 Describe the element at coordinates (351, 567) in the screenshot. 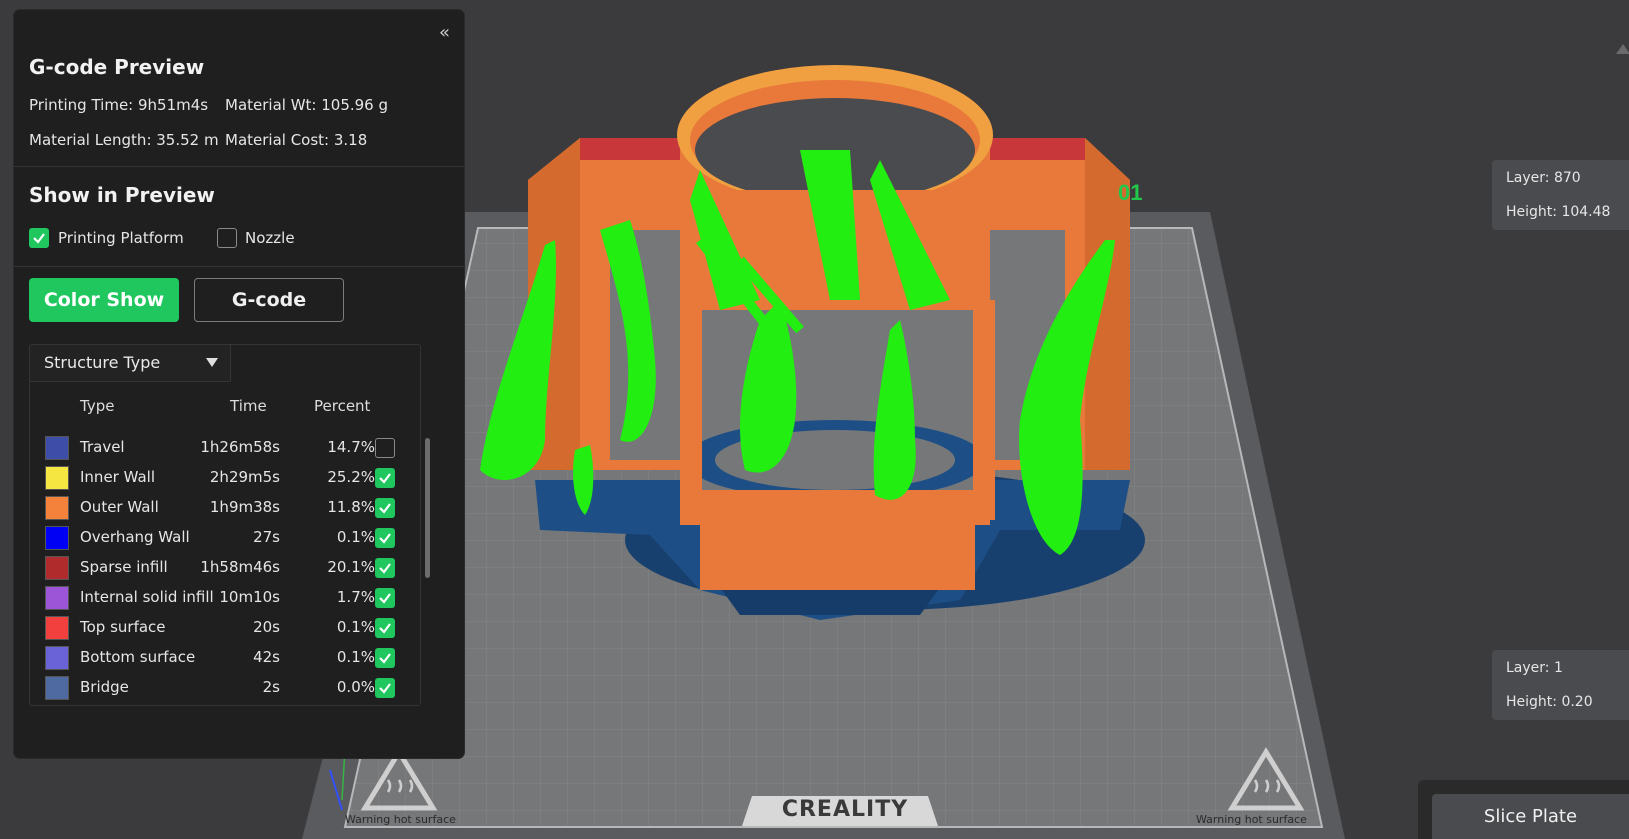

I see `row-percent: 20.1%` at that location.